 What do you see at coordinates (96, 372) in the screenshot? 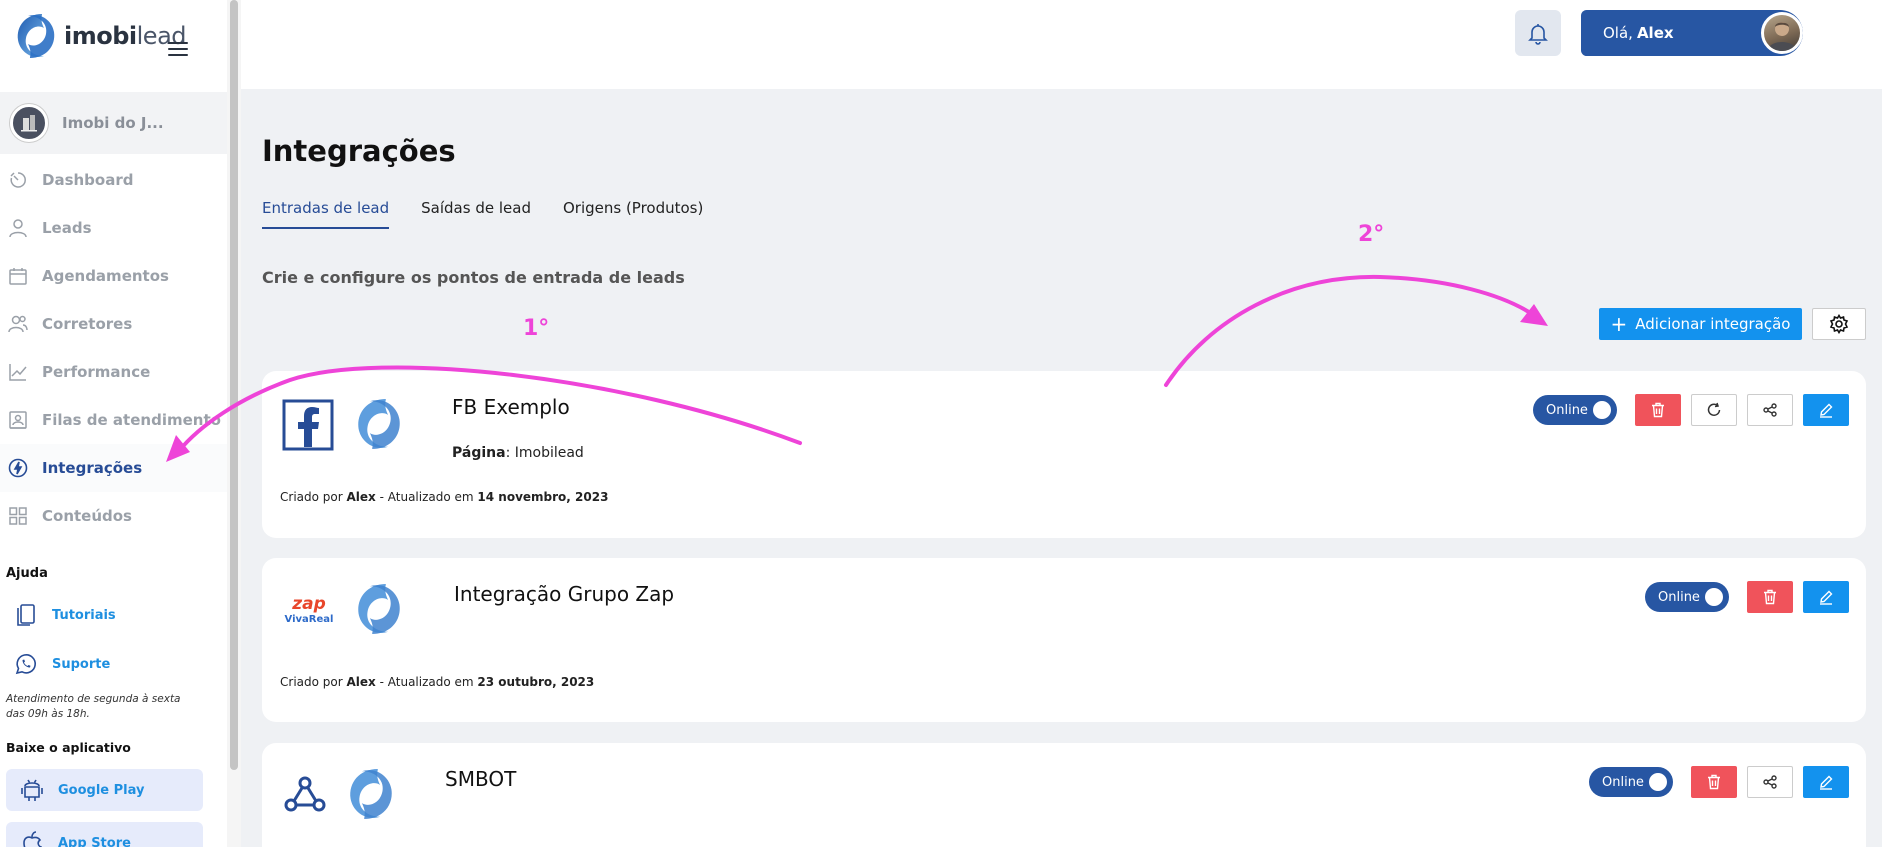
I see `sidebar-item-label: Performance` at bounding box center [96, 372].